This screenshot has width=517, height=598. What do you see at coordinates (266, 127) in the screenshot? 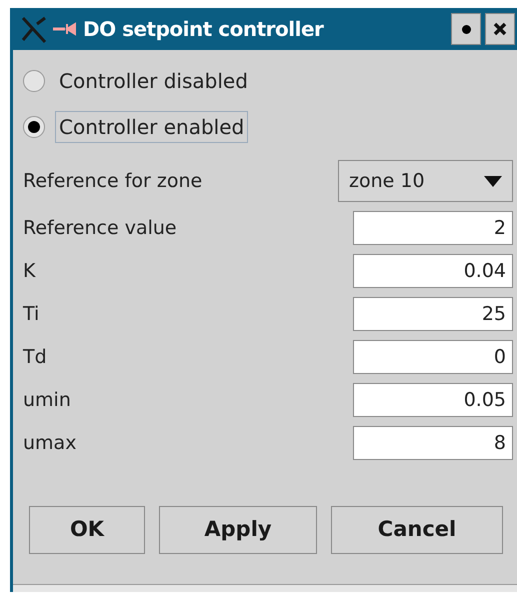
I see `radio-option: Controller enabled` at bounding box center [266, 127].